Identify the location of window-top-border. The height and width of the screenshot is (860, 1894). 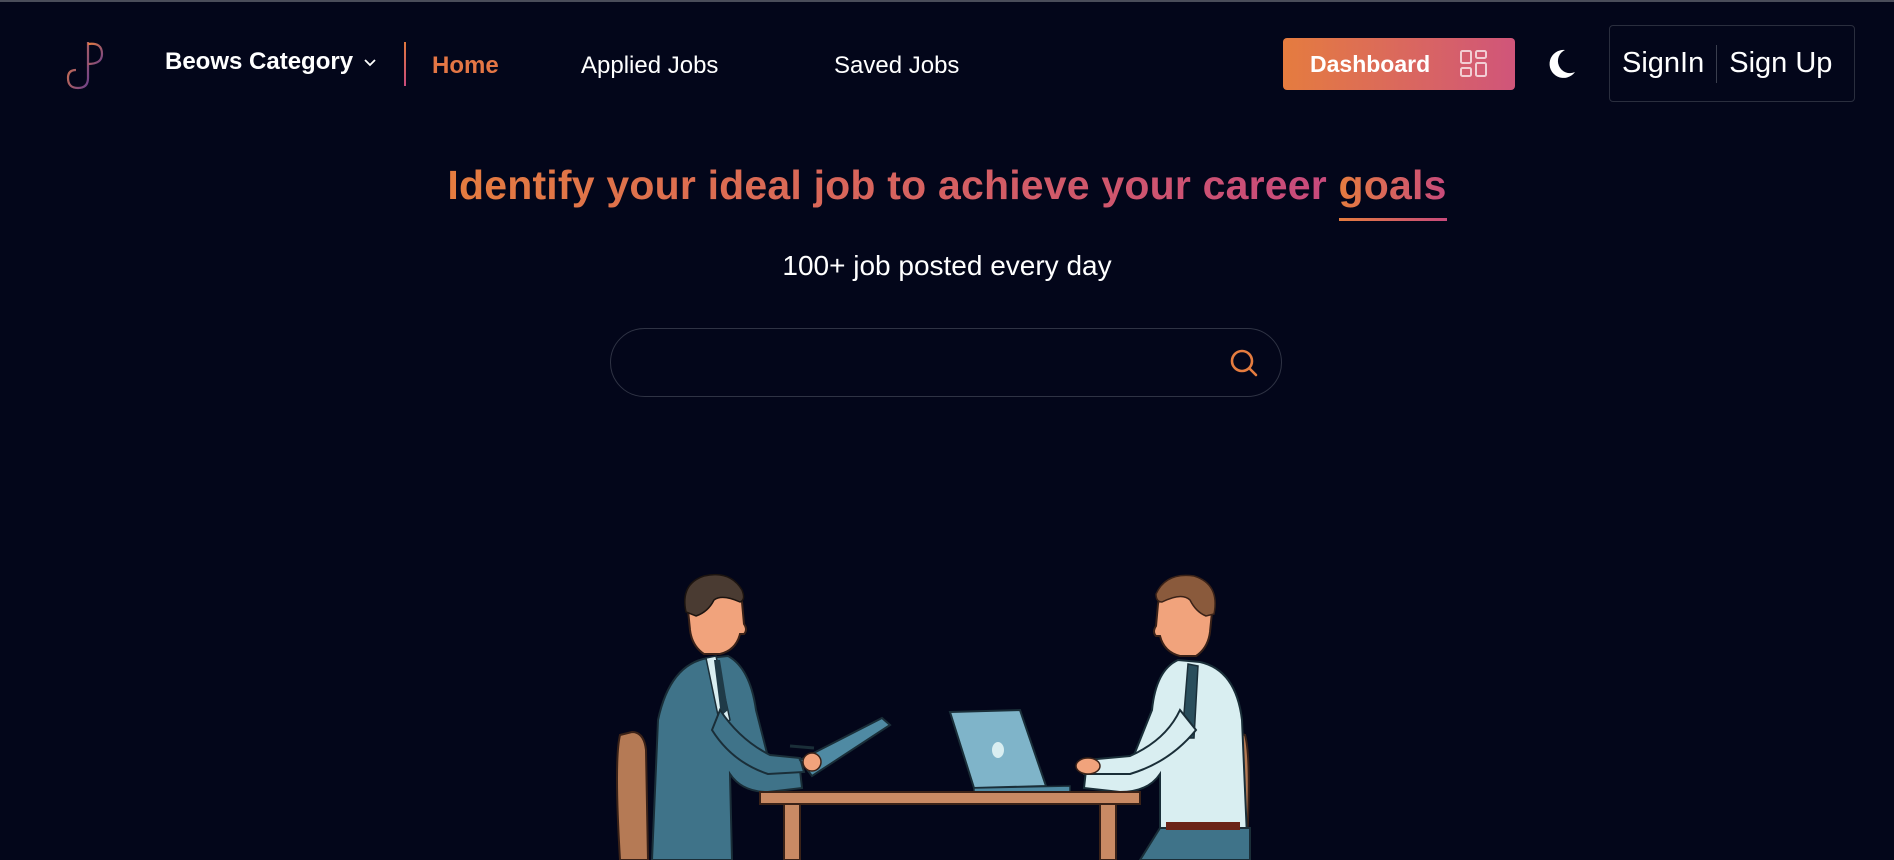
(947, 1).